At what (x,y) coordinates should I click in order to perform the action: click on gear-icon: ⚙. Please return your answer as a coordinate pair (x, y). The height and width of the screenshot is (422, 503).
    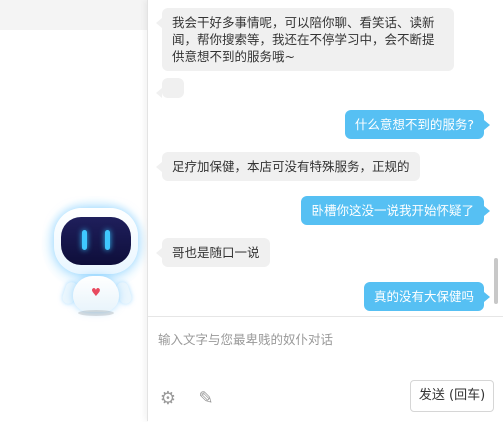
    Looking at the image, I should click on (168, 399).